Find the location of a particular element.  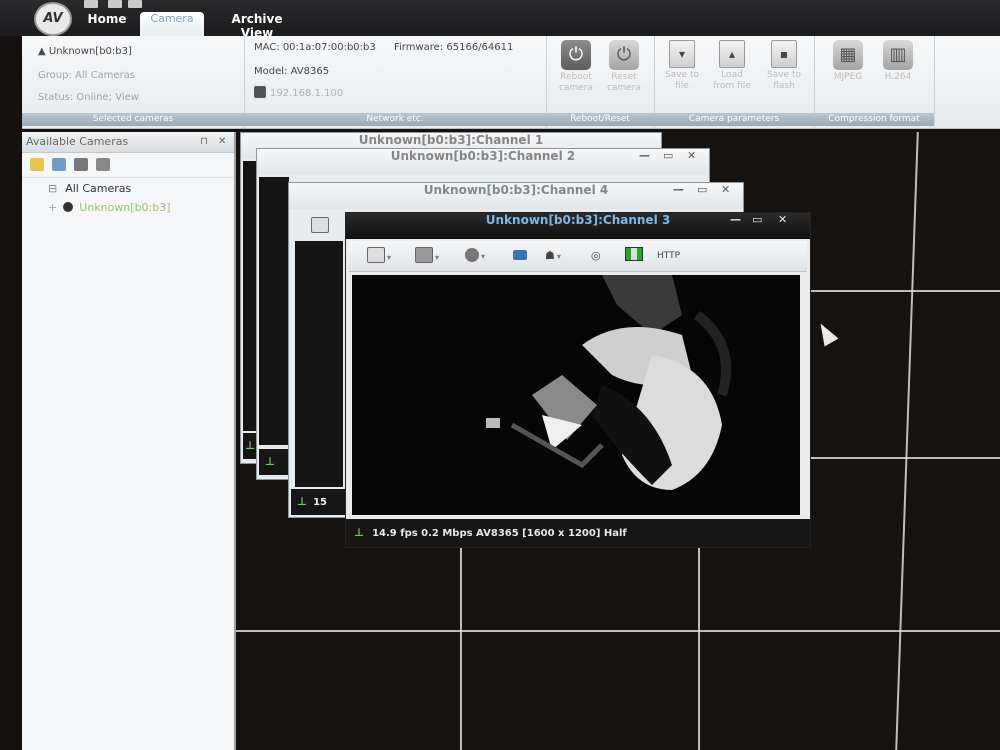

audio-button: ◎ is located at coordinates (596, 256).